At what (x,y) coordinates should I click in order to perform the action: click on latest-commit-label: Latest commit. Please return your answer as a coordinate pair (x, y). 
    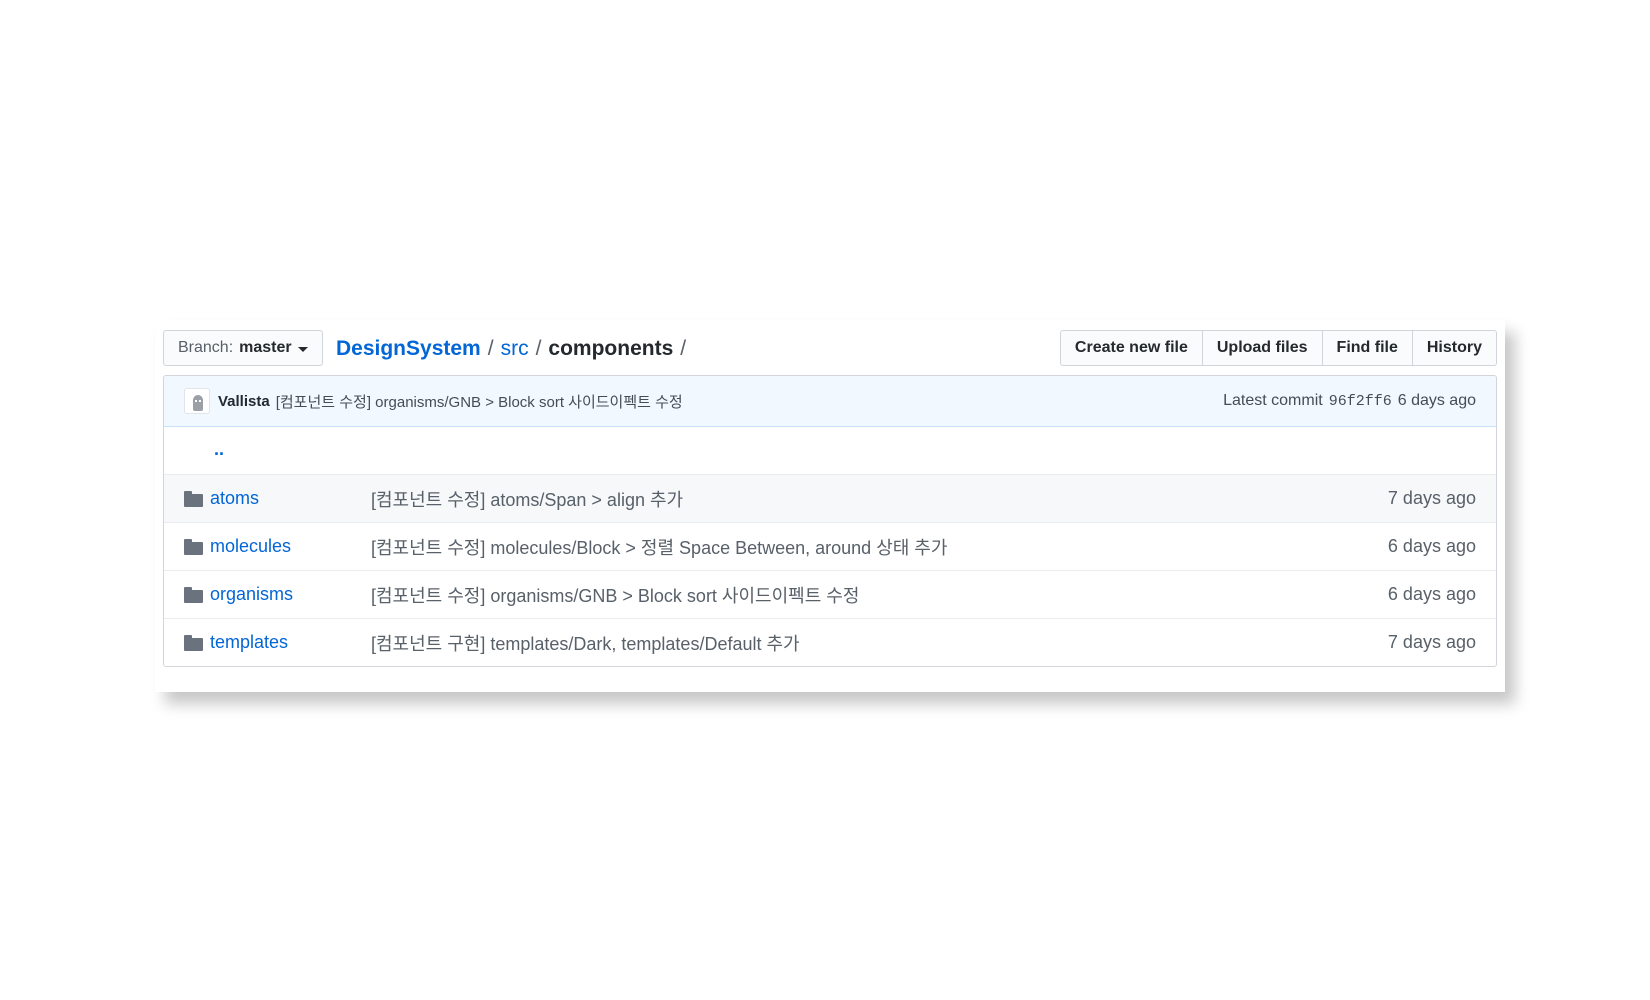
    Looking at the image, I should click on (1273, 400).